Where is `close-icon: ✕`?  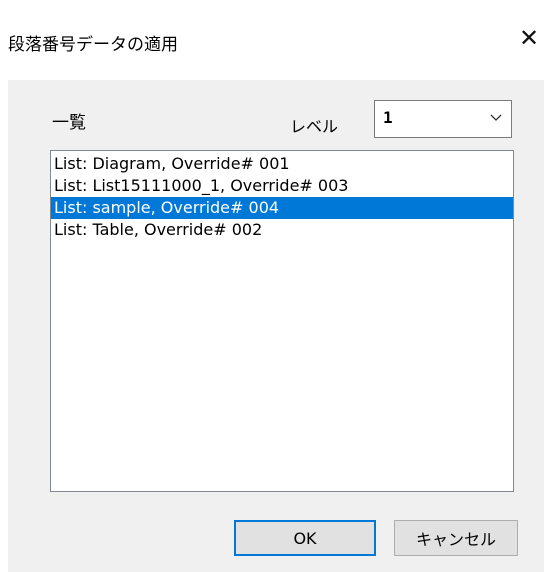 close-icon: ✕ is located at coordinates (529, 38).